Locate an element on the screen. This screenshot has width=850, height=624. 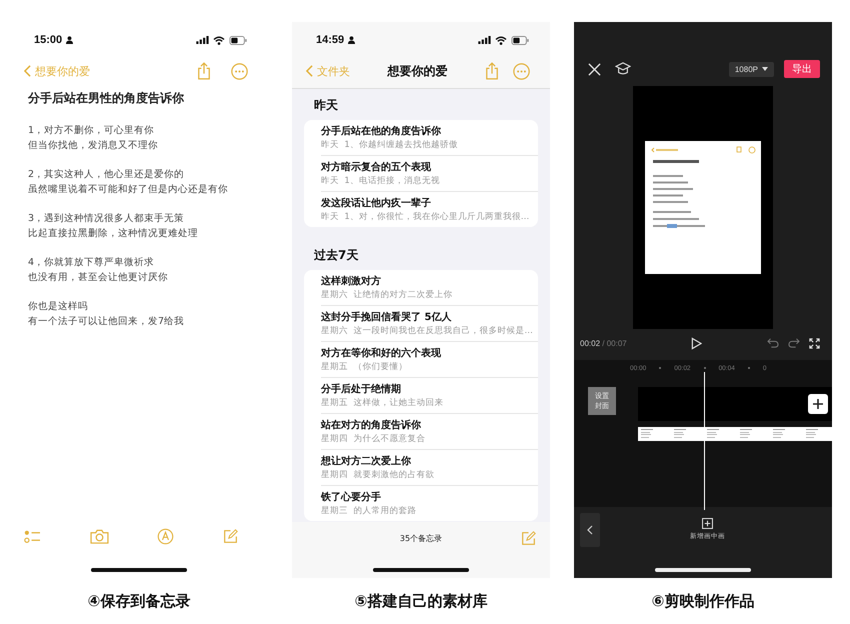
note-line: 1，对方不删你，可心里有你 is located at coordinates (92, 131).